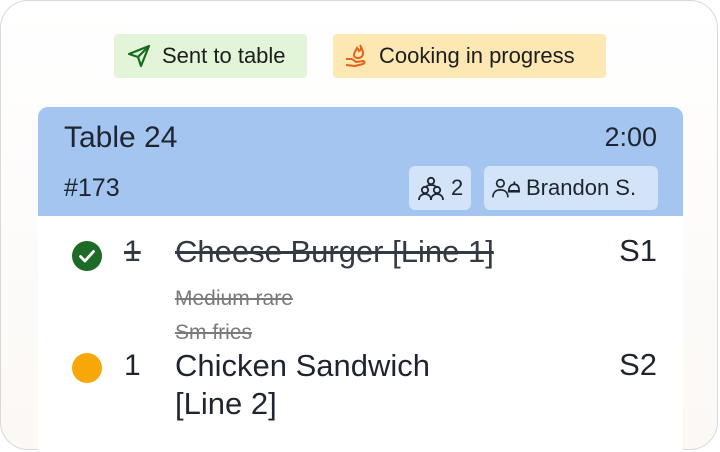 The height and width of the screenshot is (452, 720). What do you see at coordinates (303, 365) in the screenshot?
I see `item-name: Chicken Sandwich` at bounding box center [303, 365].